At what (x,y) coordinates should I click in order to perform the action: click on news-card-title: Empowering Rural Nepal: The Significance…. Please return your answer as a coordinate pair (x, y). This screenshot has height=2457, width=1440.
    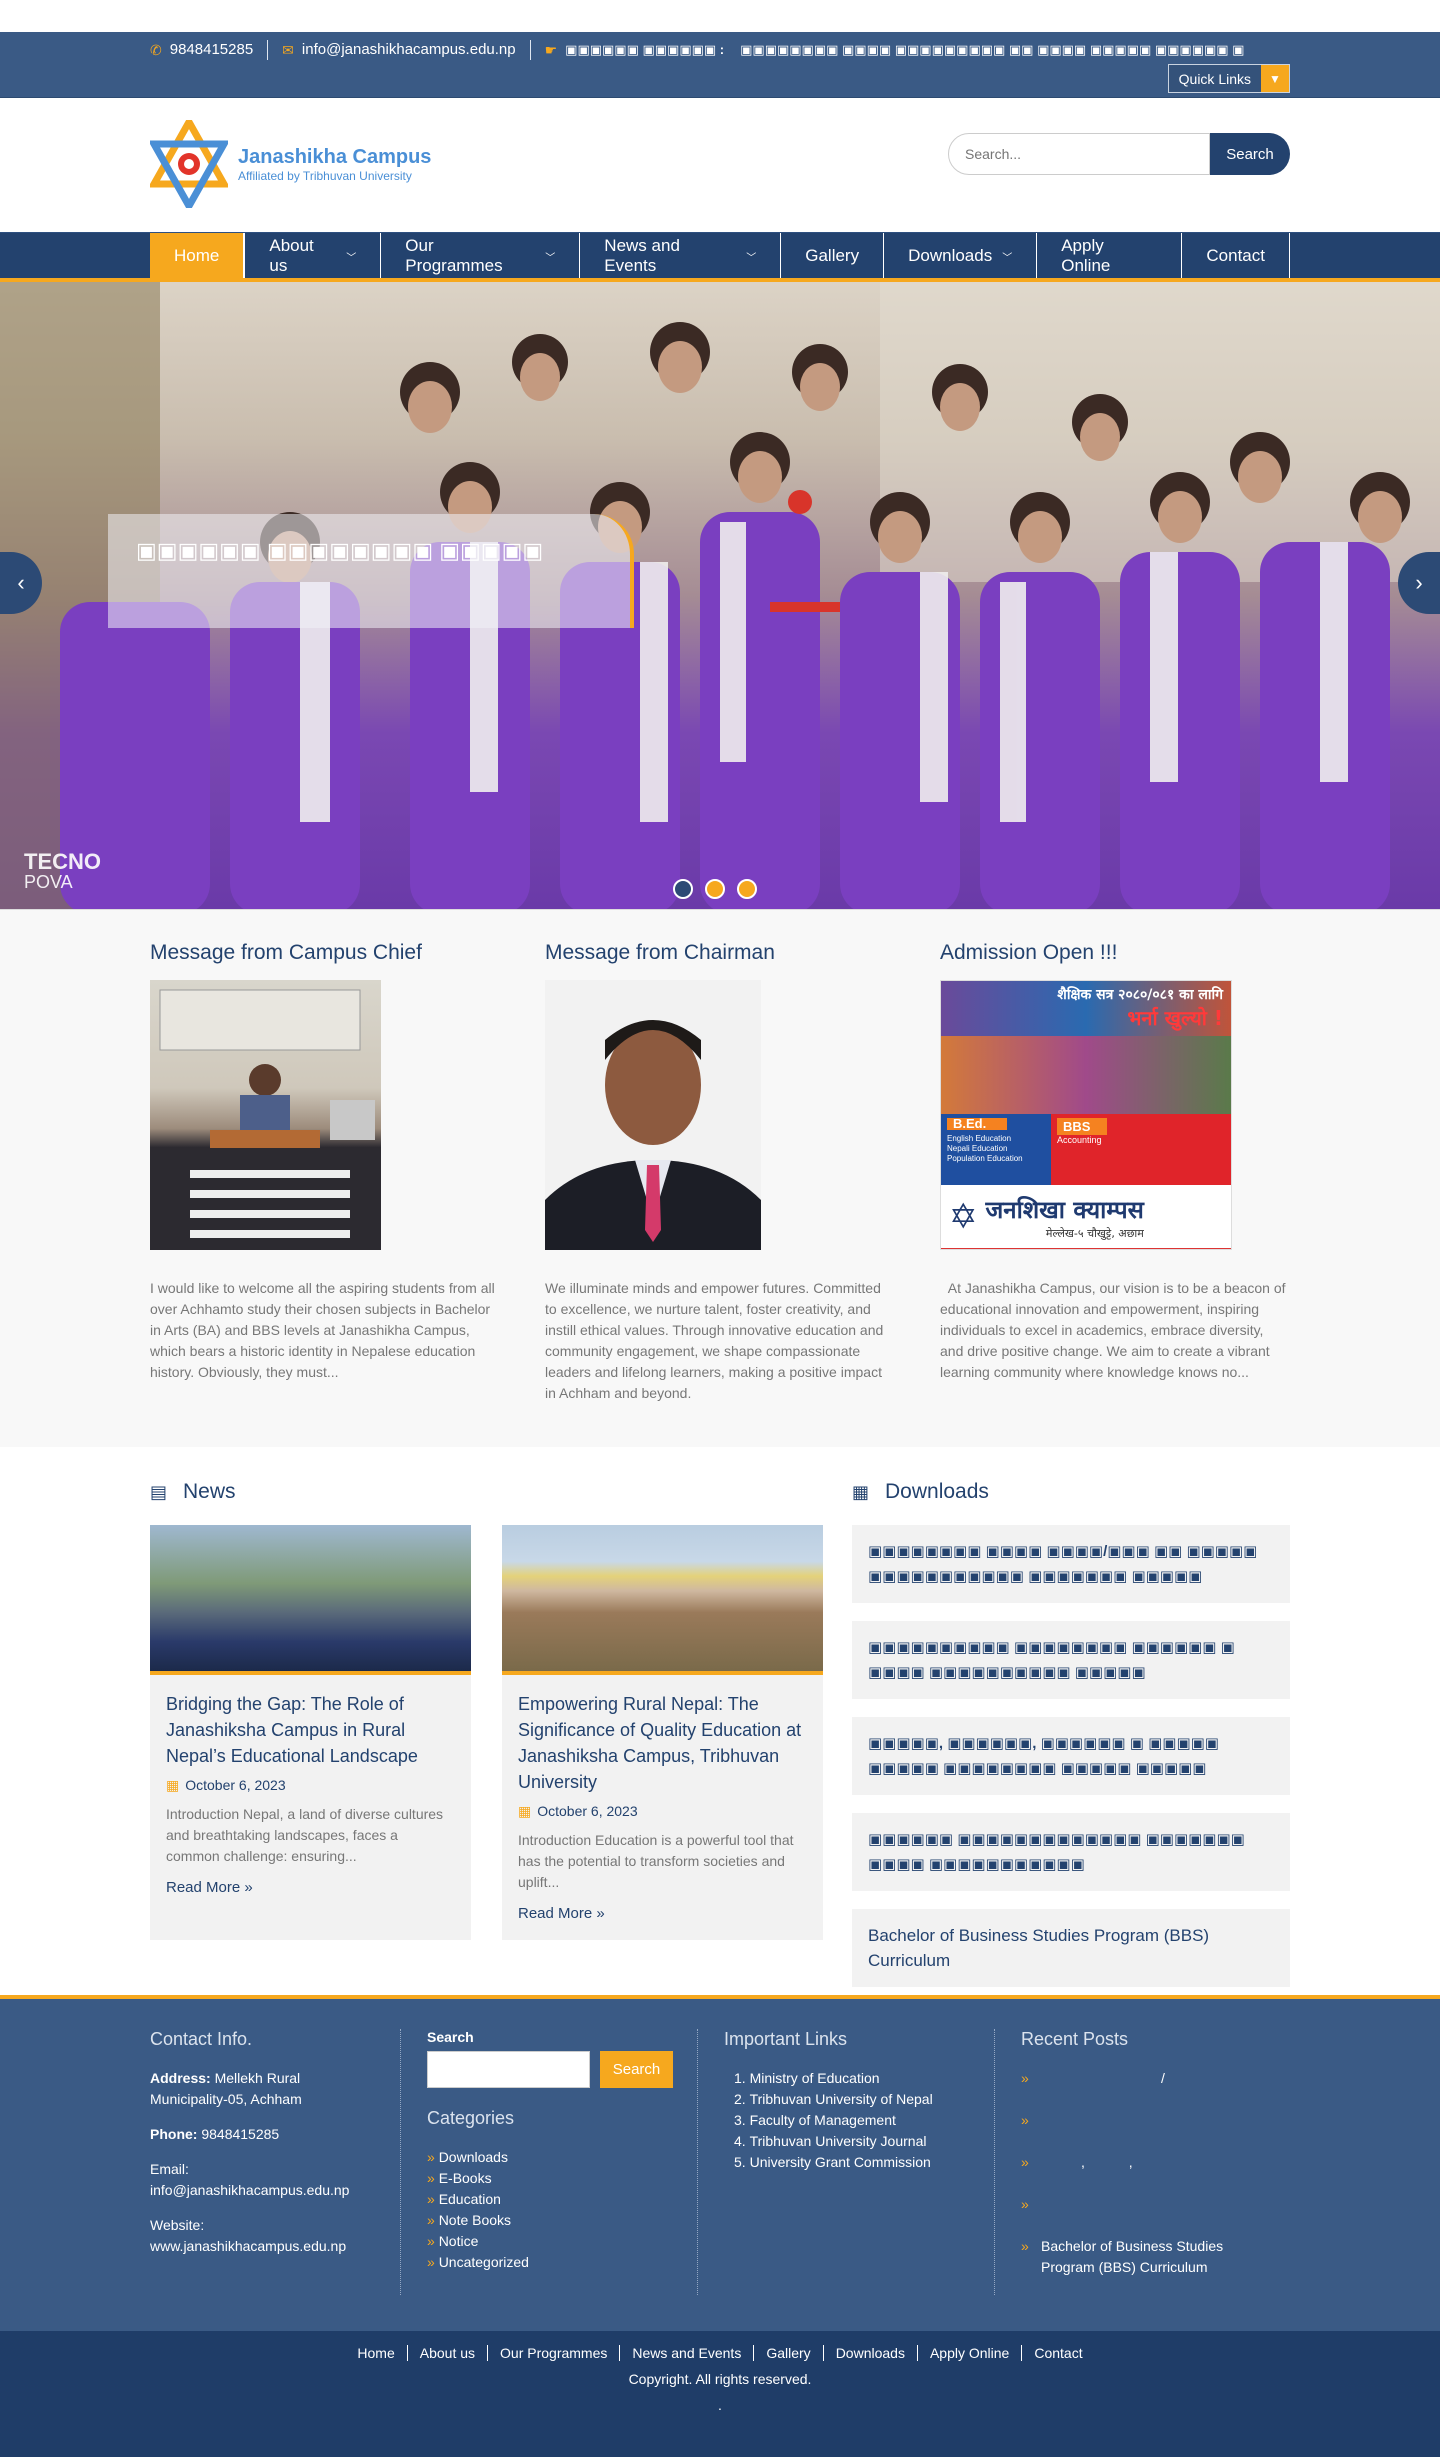
    Looking at the image, I should click on (662, 1743).